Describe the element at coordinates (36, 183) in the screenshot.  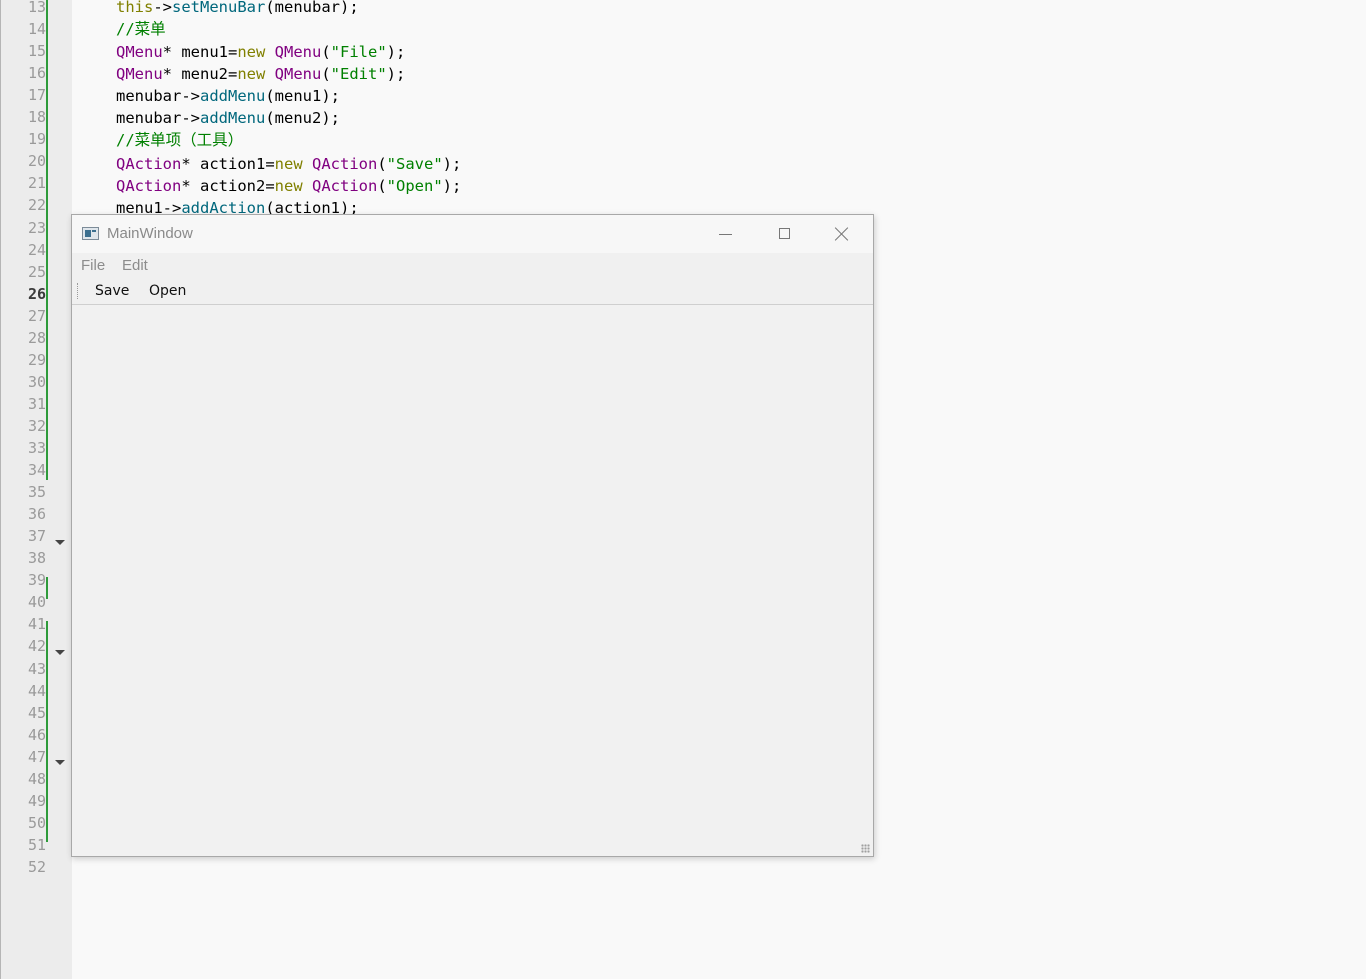
I see `line-number: 21` at that location.